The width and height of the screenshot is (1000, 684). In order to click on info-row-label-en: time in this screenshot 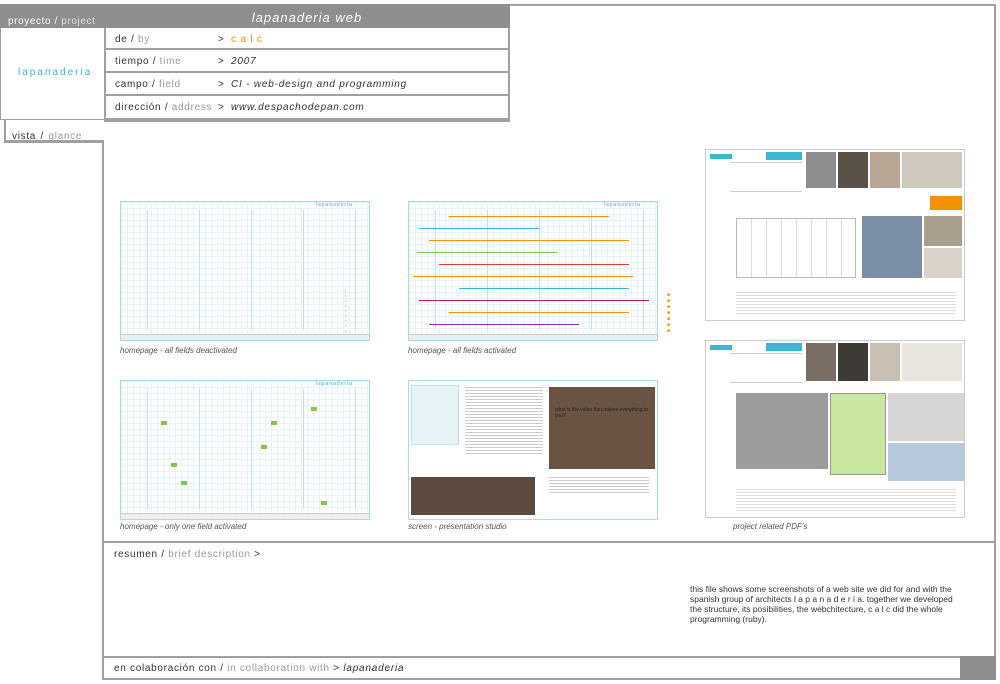, I will do `click(170, 61)`.